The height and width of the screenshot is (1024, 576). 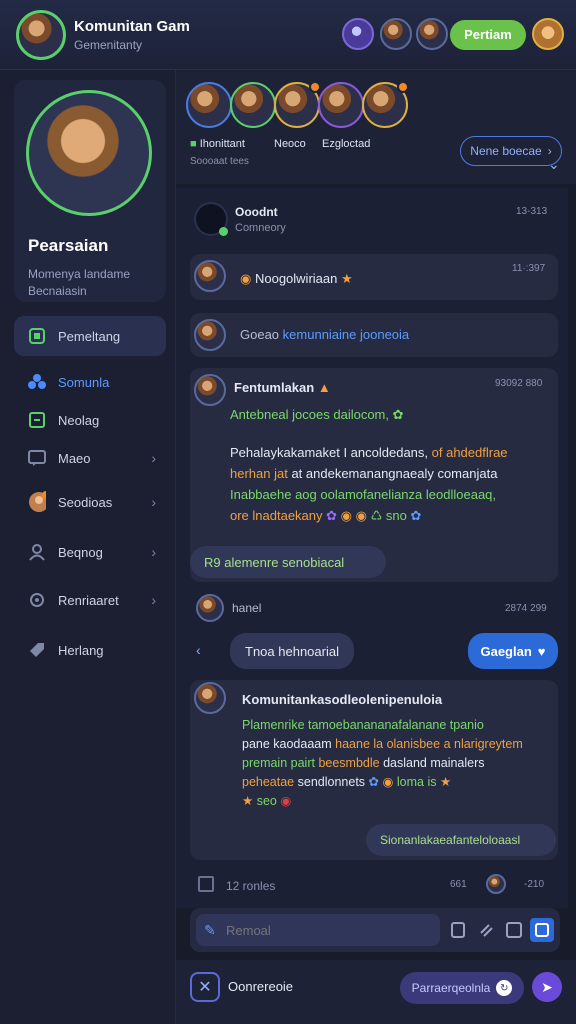 What do you see at coordinates (317, 414) in the screenshot?
I see `post-line: Antebneal jocoes dailocom, ✿` at bounding box center [317, 414].